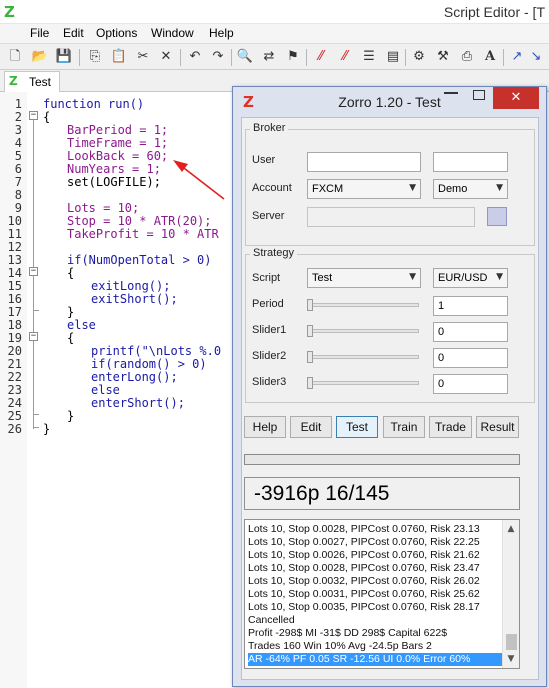 This screenshot has height=688, width=549. What do you see at coordinates (310, 305) in the screenshot?
I see `period-slider-thumb` at bounding box center [310, 305].